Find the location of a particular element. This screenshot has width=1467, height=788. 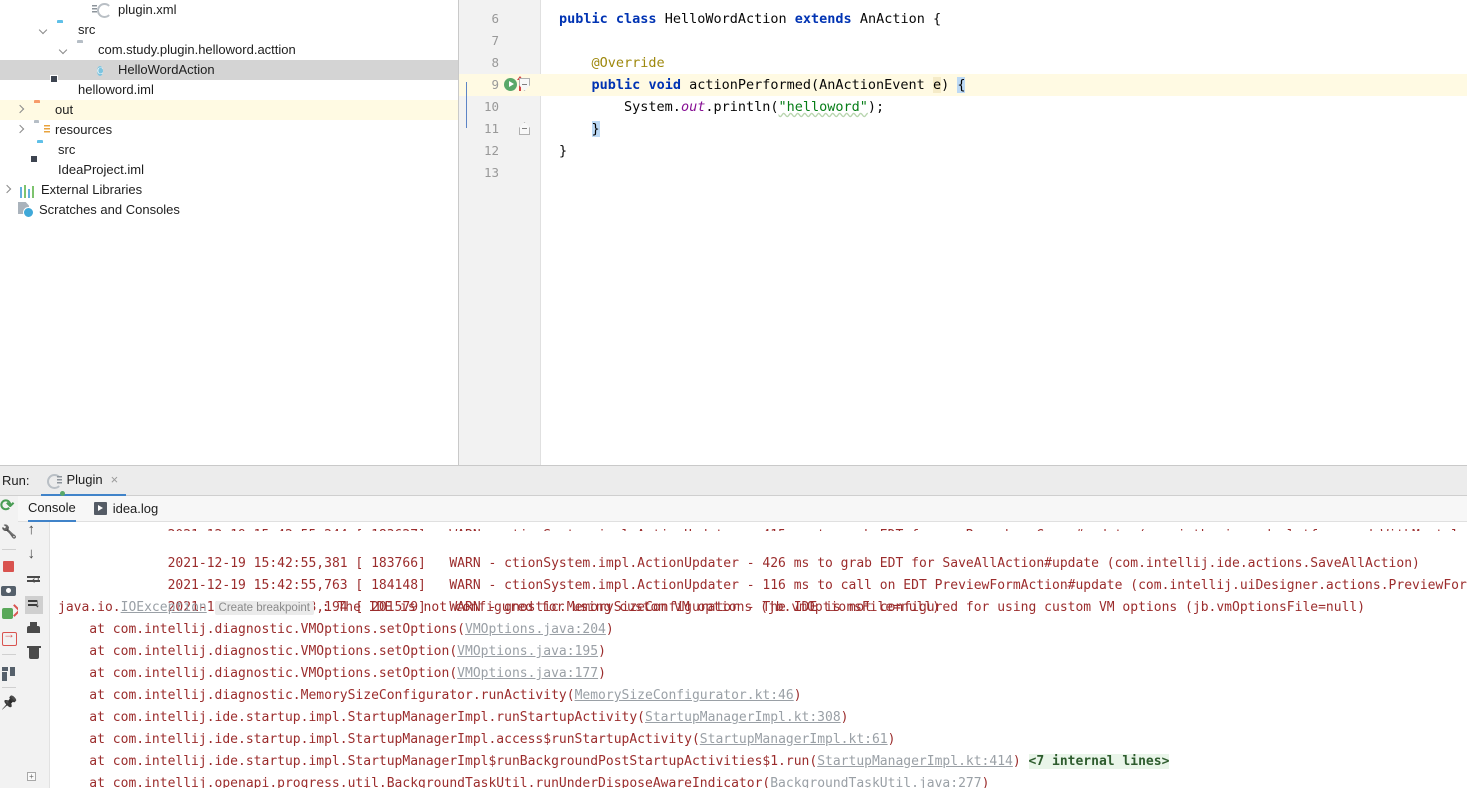

export-icon is located at coordinates (9, 637).